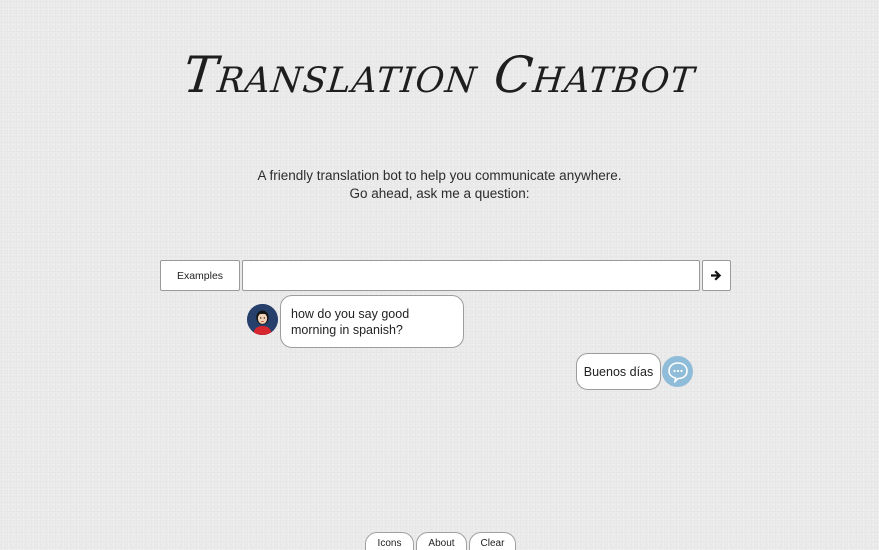 The width and height of the screenshot is (879, 550). I want to click on user-avatar, so click(262, 319).